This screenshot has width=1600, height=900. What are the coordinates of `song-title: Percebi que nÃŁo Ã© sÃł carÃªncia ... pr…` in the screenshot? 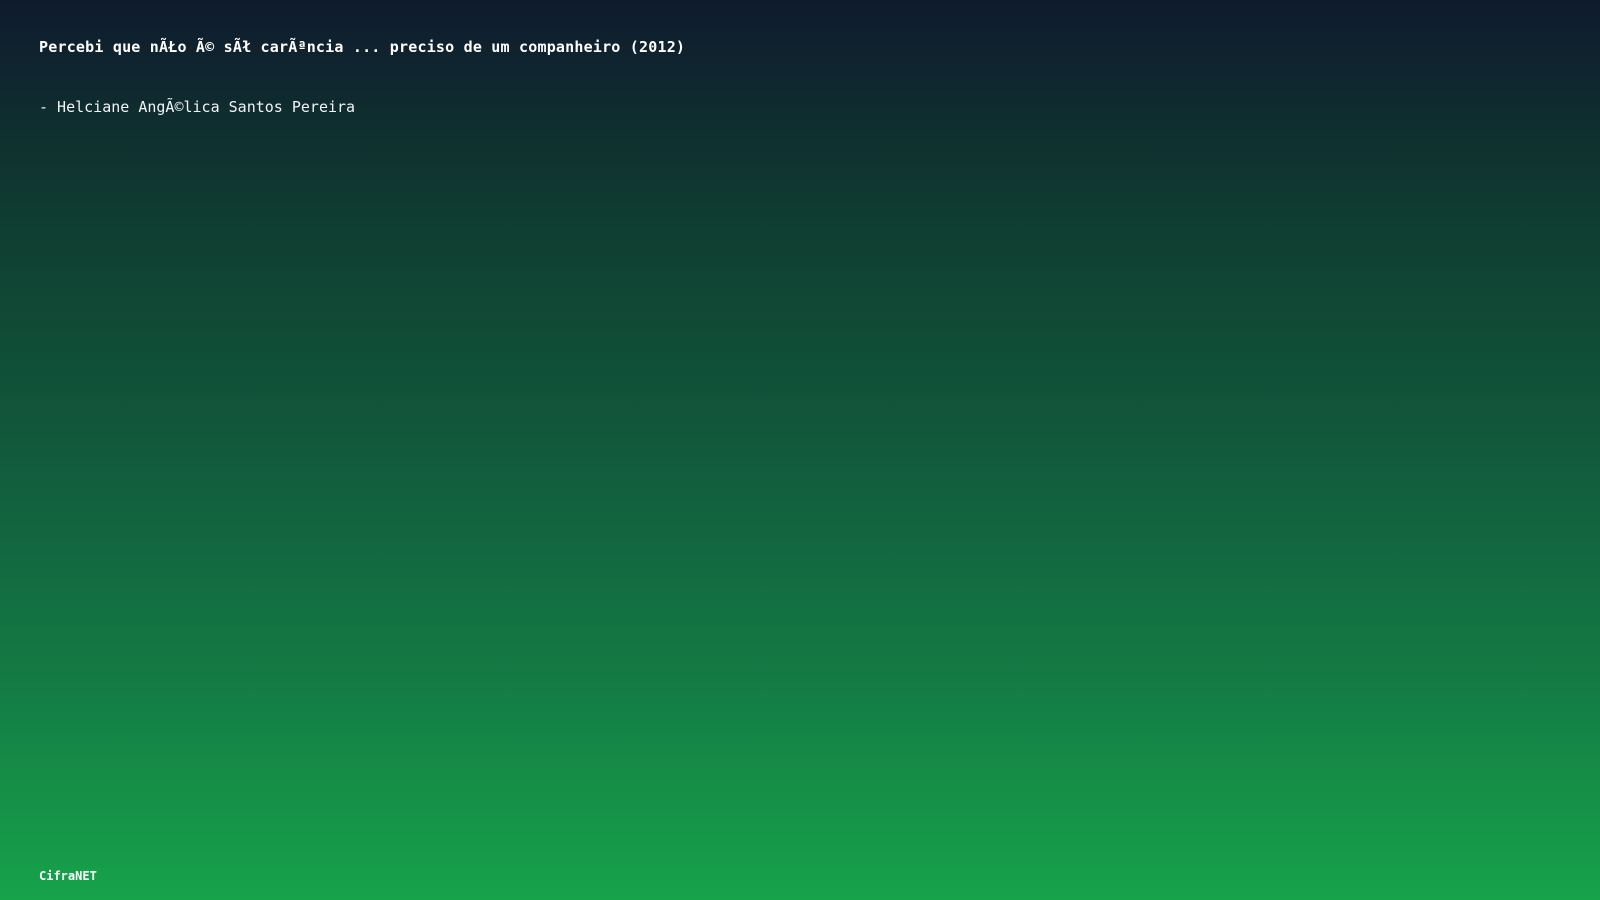 It's located at (362, 47).